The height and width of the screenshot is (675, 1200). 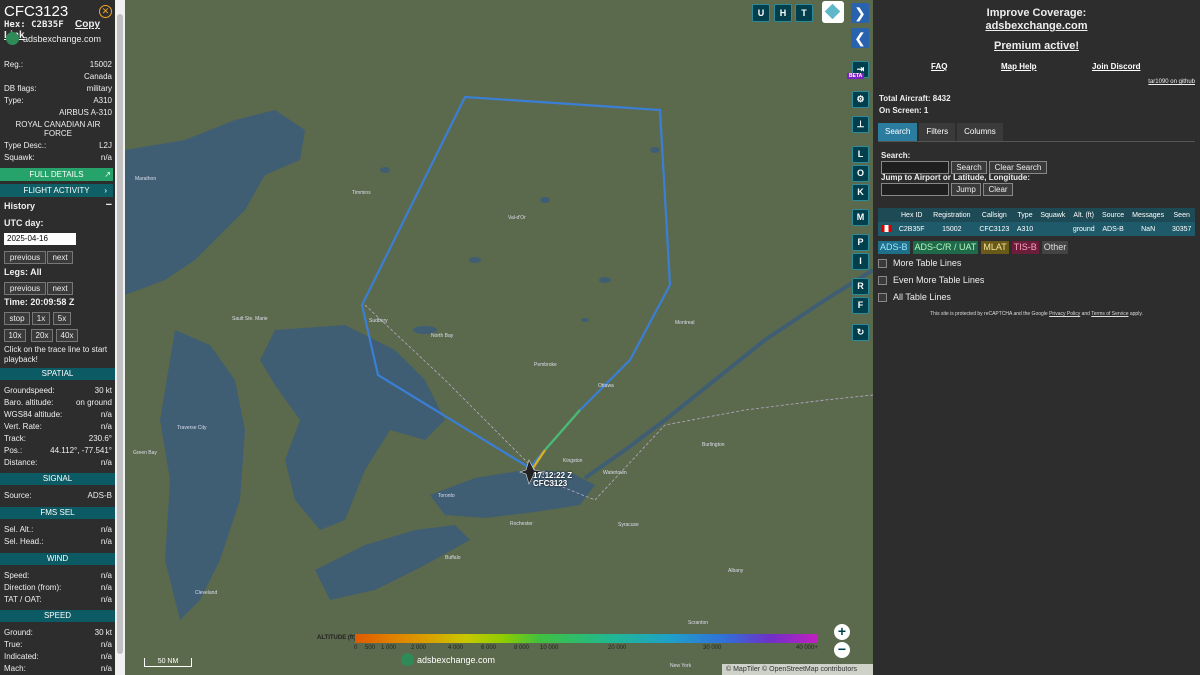 What do you see at coordinates (1085, 314) in the screenshot?
I see `recaptcha-and: and` at bounding box center [1085, 314].